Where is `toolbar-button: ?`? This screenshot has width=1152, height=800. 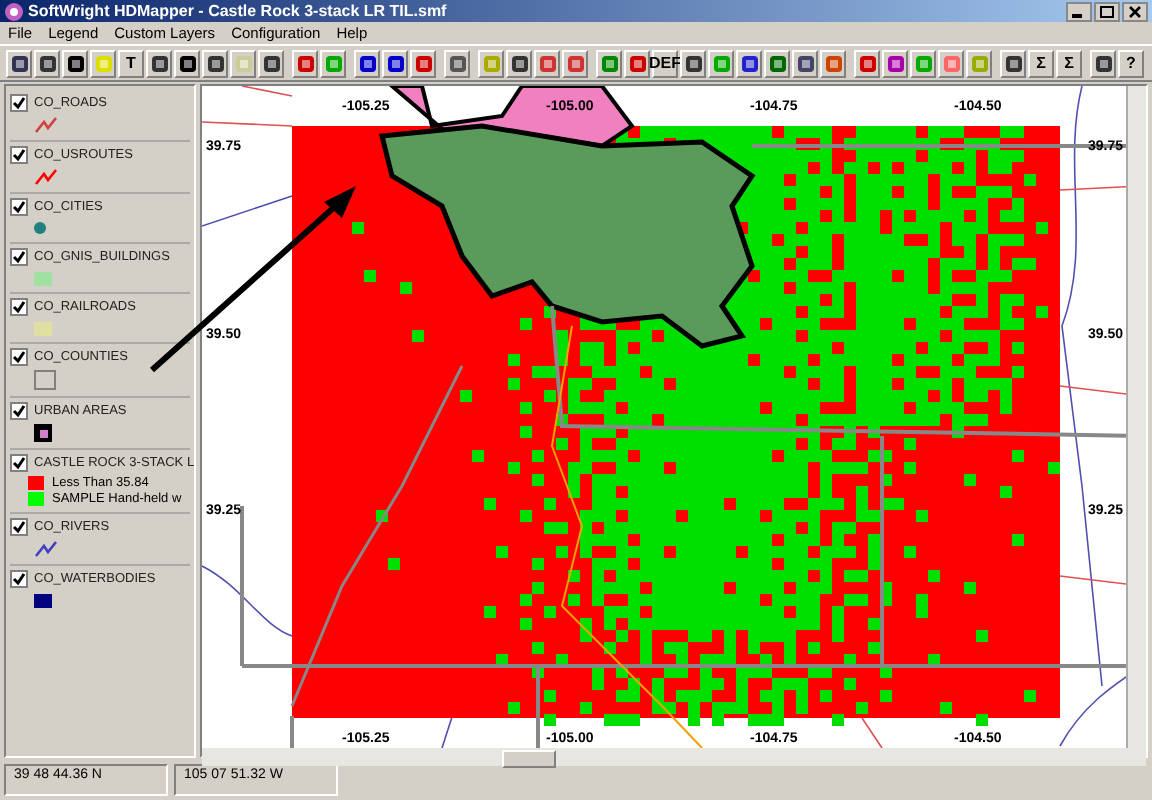 toolbar-button: ? is located at coordinates (1131, 63).